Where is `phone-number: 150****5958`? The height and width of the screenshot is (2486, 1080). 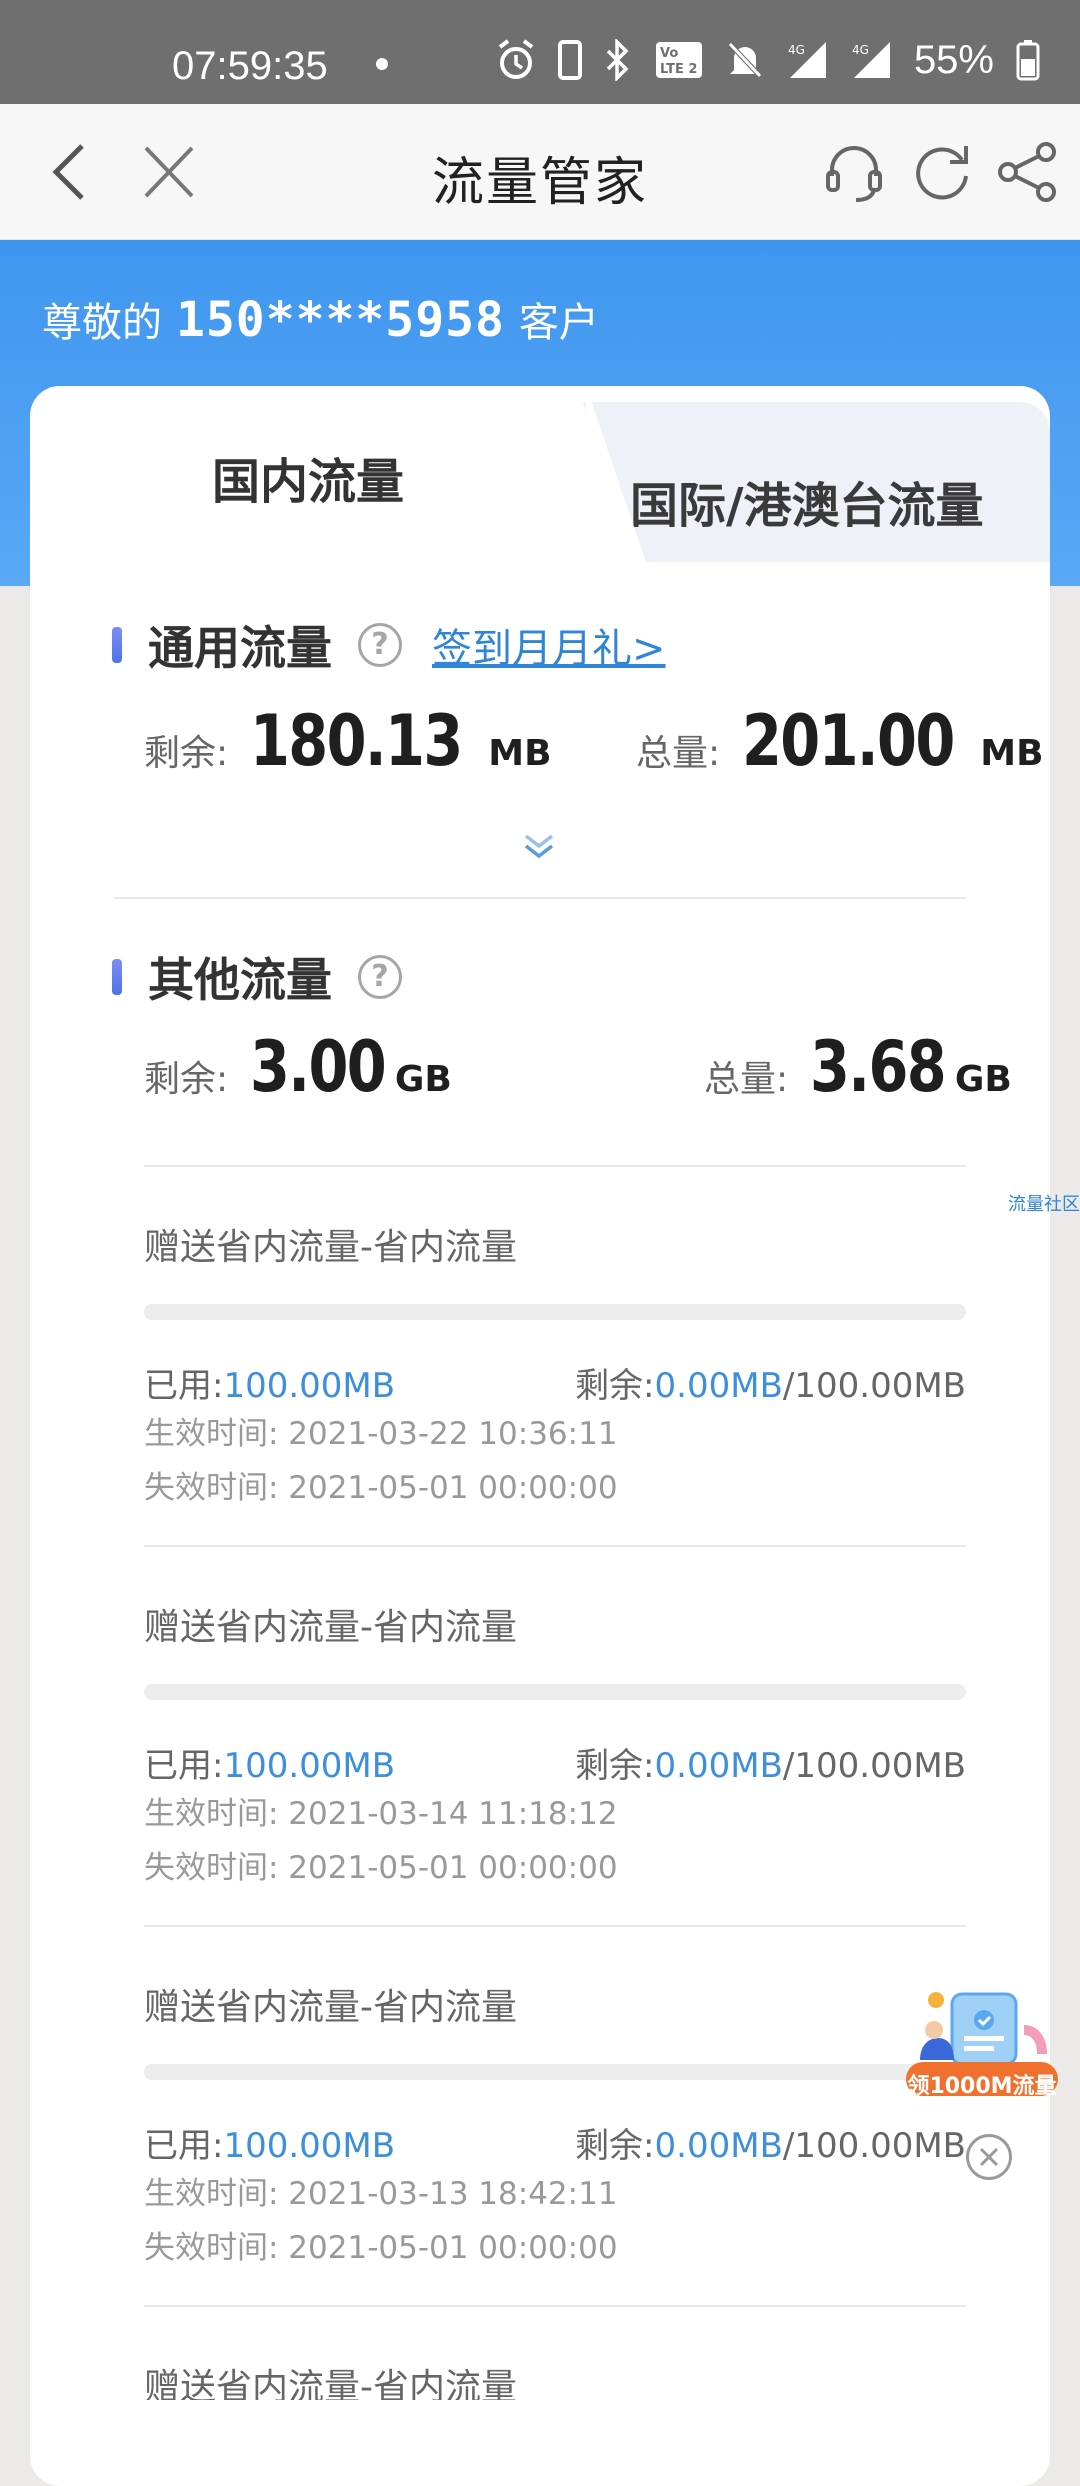
phone-number: 150****5958 is located at coordinates (340, 320).